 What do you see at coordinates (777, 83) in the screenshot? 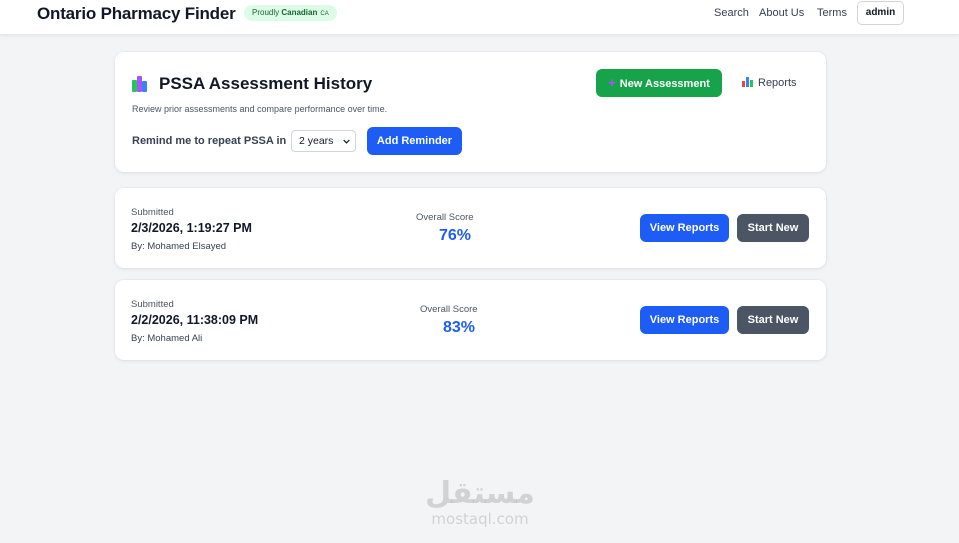
I see `reports-label: Reports` at bounding box center [777, 83].